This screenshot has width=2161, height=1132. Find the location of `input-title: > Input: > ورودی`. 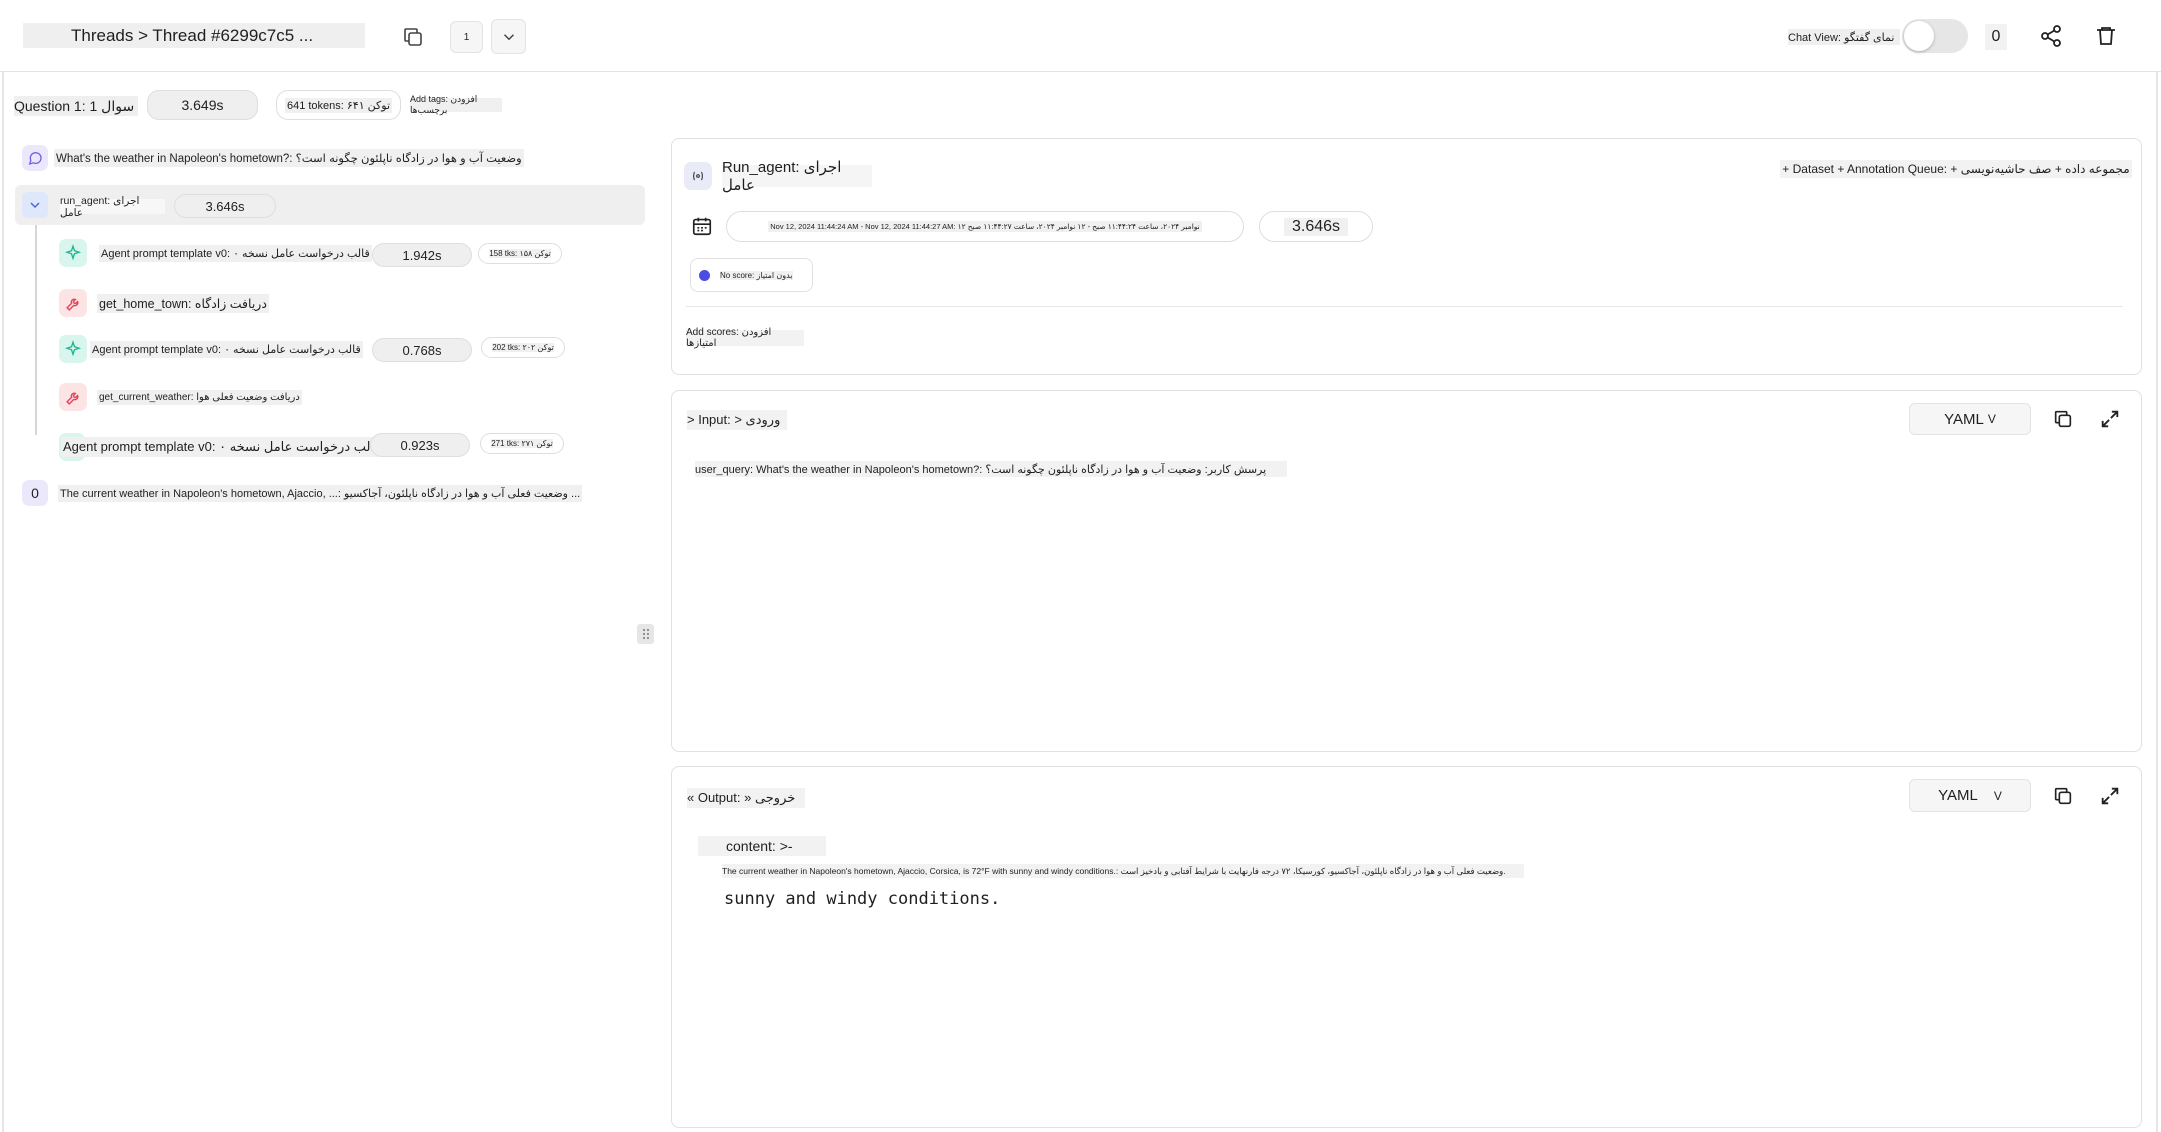

input-title: > Input: > ورودی is located at coordinates (737, 420).